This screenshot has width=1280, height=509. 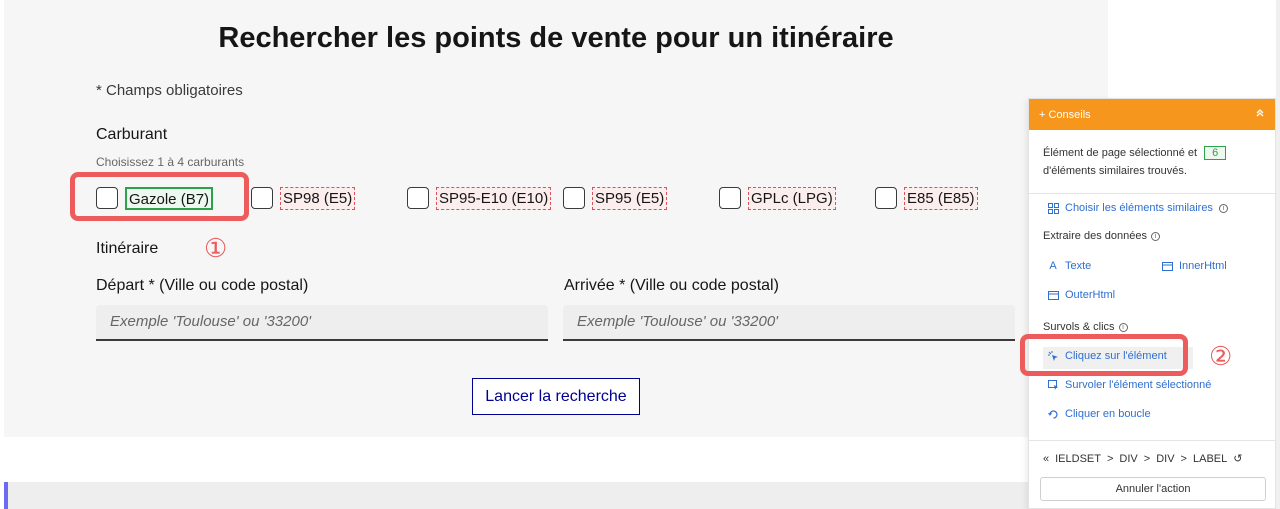 What do you see at coordinates (322, 323) in the screenshot?
I see `departure-input` at bounding box center [322, 323].